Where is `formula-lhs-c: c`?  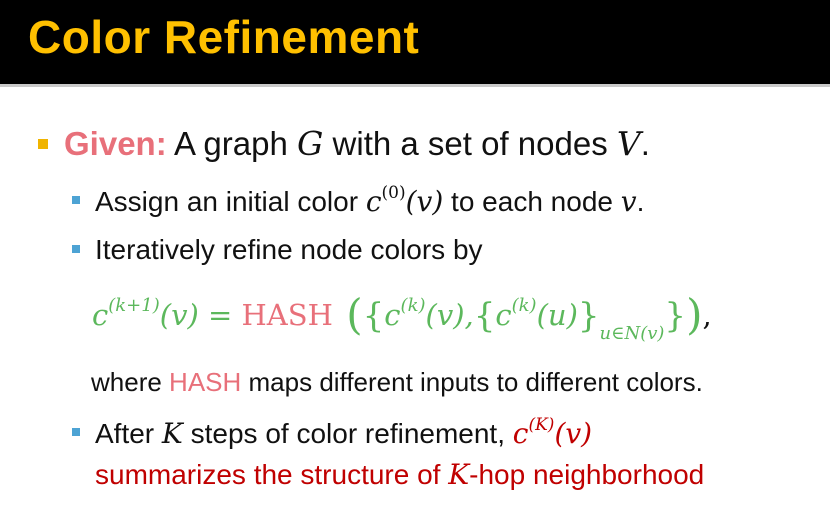 formula-lhs-c: c is located at coordinates (100, 315).